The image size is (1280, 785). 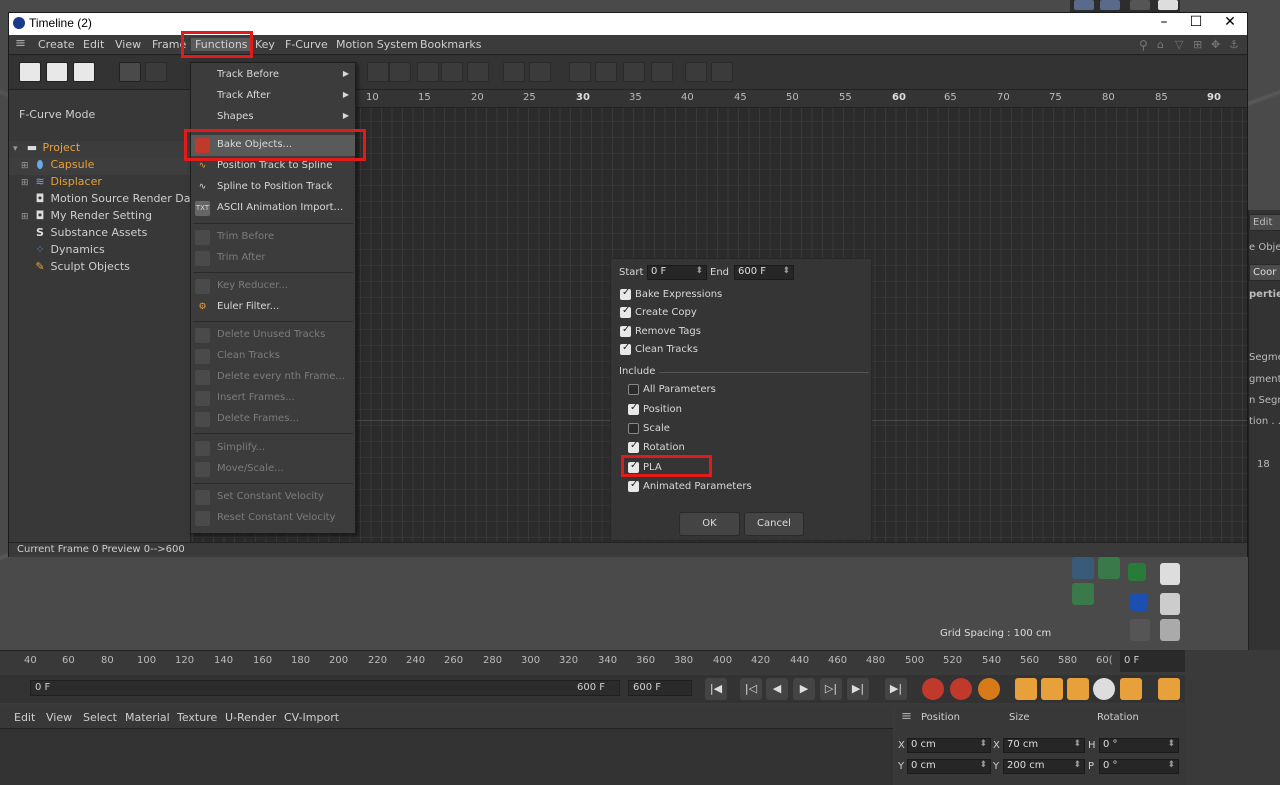 I want to click on pla-key-icon, so click(x=1131, y=689).